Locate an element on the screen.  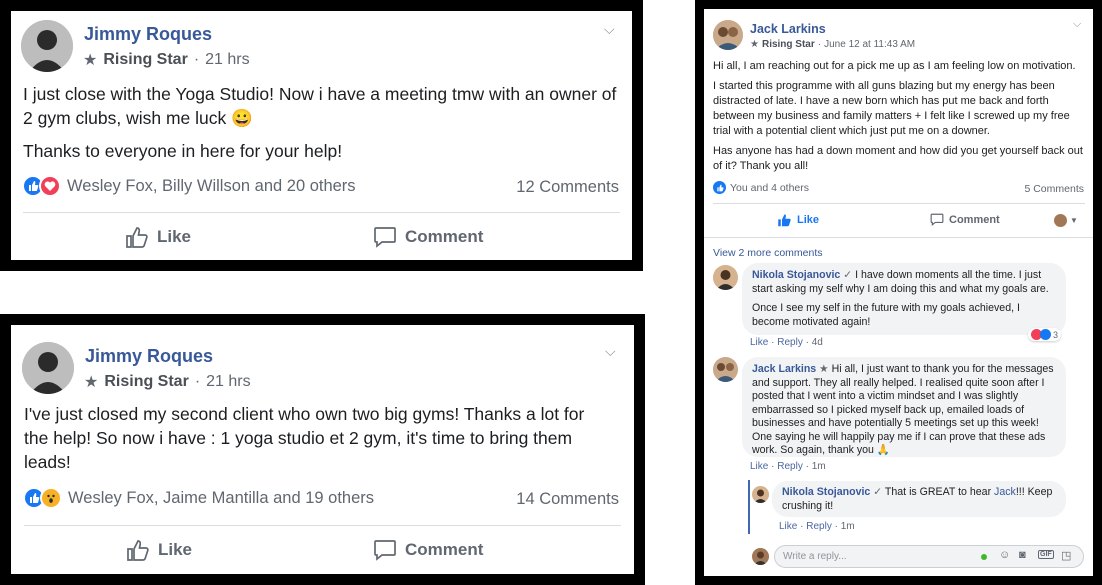
love-reaction-icon is located at coordinates (50, 186).